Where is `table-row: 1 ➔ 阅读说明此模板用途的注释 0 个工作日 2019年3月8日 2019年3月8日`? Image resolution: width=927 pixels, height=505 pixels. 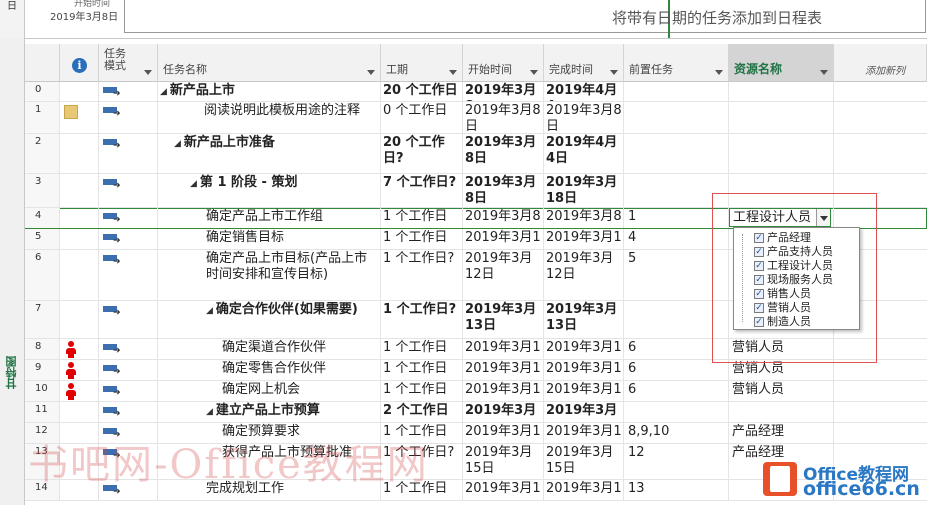
table-row: 1 ➔ 阅读说明此模板用途的注释 0 个工作日 2019年3月8日 2019年3月8日 is located at coordinates (476, 118).